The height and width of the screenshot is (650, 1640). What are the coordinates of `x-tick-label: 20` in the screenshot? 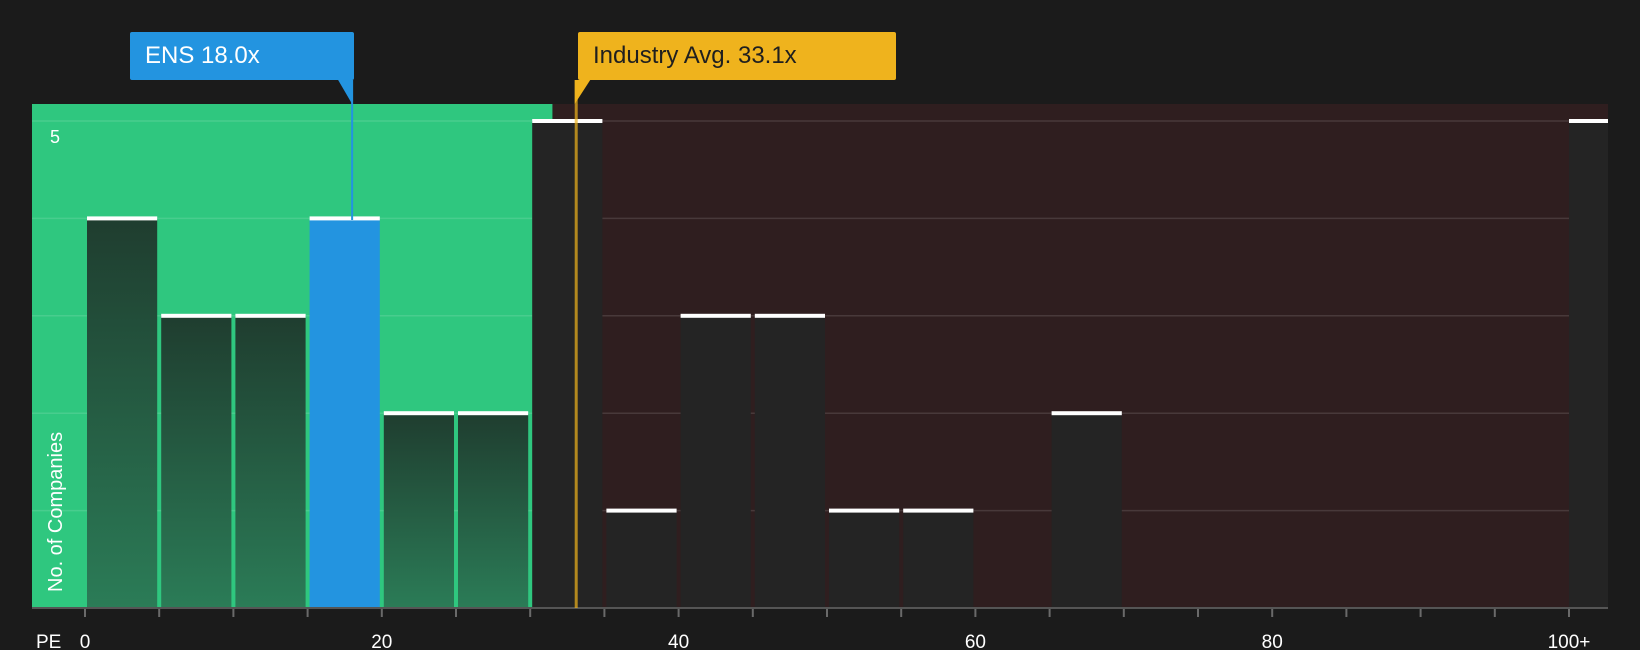 It's located at (381, 641).